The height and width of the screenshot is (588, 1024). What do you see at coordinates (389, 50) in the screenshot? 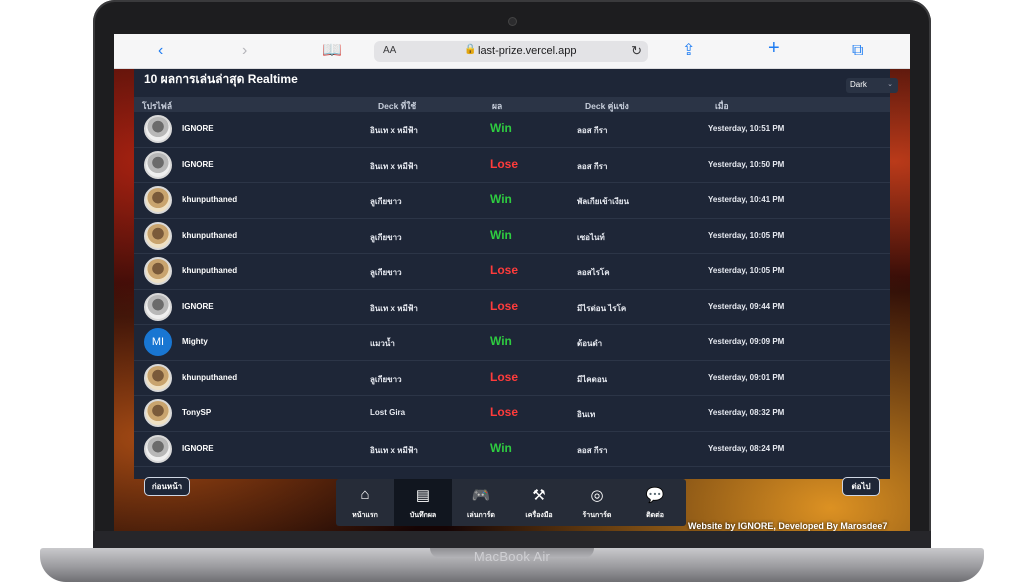
I see `text-size-button: AA` at bounding box center [389, 50].